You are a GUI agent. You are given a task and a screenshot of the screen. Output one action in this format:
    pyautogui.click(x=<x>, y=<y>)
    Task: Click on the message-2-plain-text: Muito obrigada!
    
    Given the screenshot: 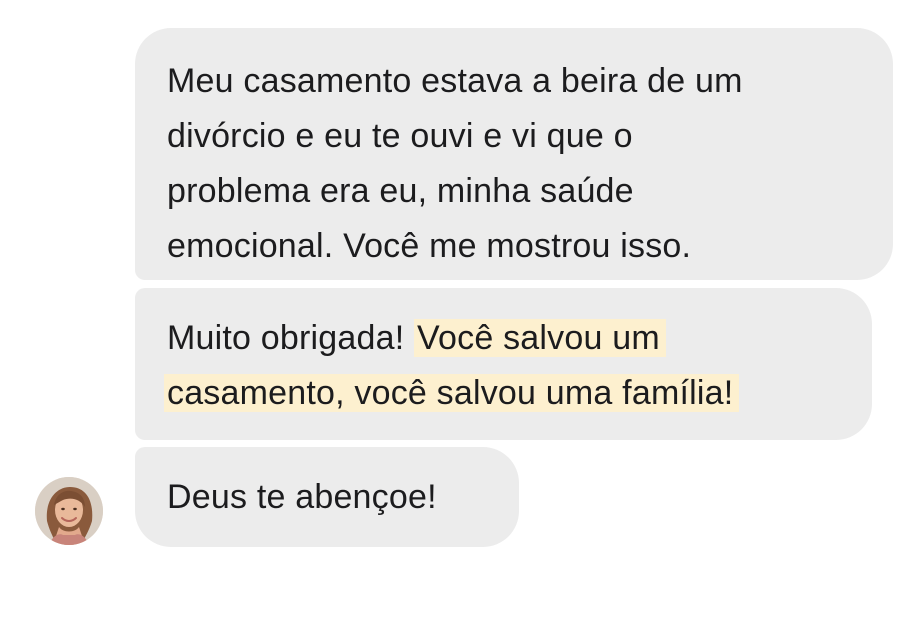 What is the action you would take?
    pyautogui.click(x=291, y=338)
    